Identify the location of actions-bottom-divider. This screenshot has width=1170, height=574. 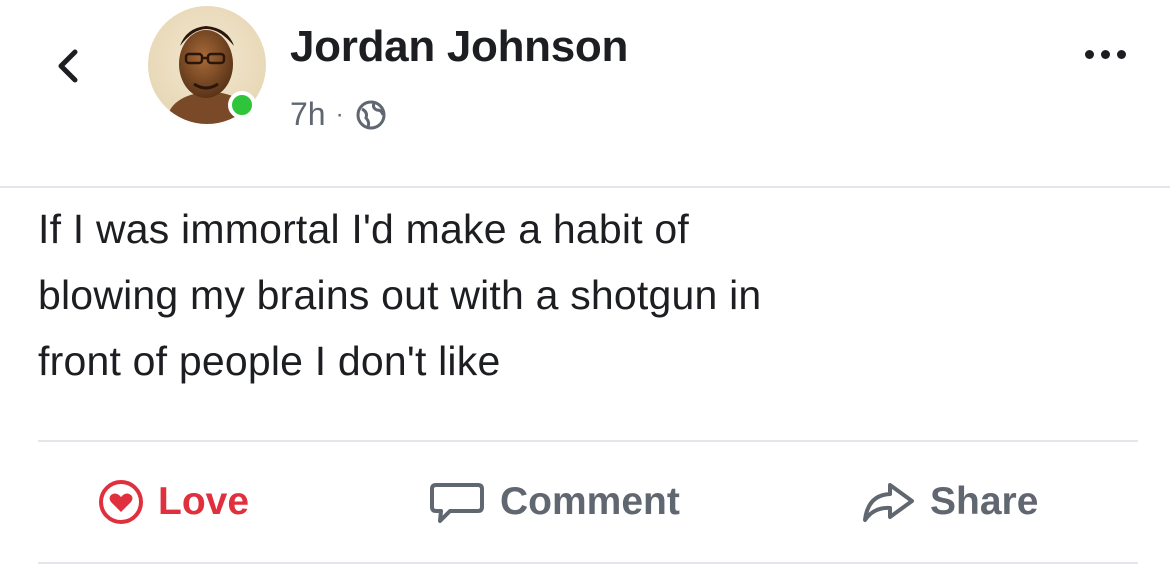
(588, 563).